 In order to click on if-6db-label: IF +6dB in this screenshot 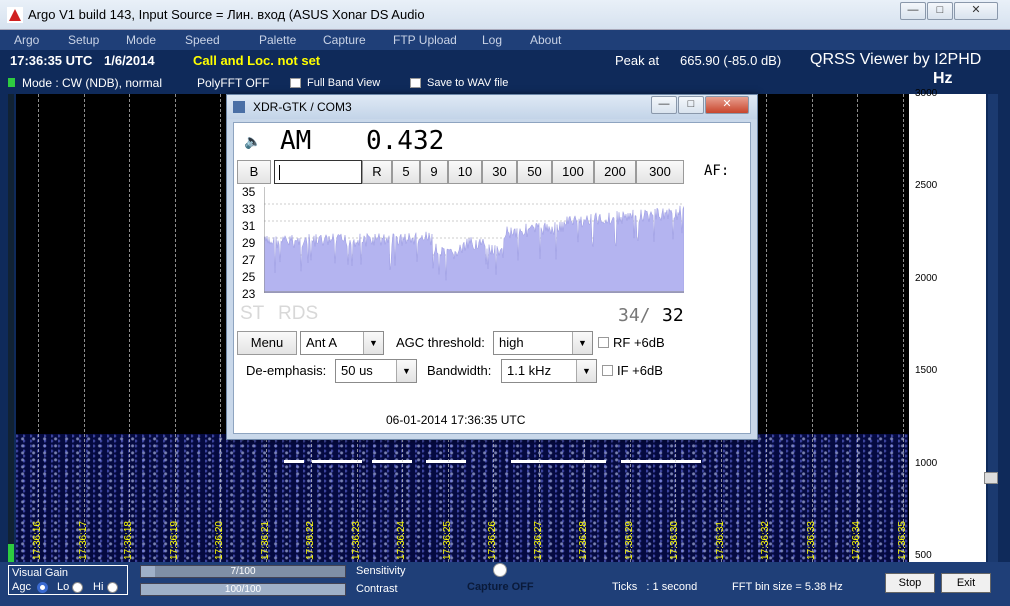, I will do `click(640, 370)`.